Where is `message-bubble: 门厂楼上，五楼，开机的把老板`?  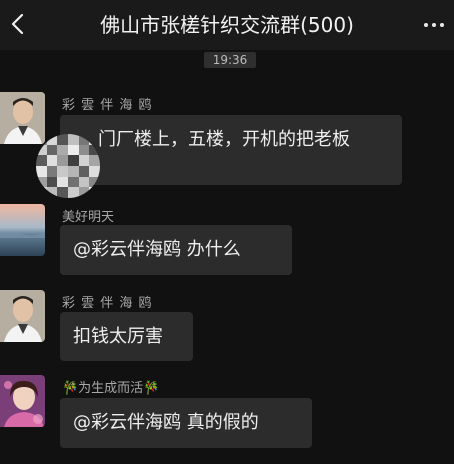 message-bubble: 门厂楼上，五楼，开机的把老板 is located at coordinates (231, 150).